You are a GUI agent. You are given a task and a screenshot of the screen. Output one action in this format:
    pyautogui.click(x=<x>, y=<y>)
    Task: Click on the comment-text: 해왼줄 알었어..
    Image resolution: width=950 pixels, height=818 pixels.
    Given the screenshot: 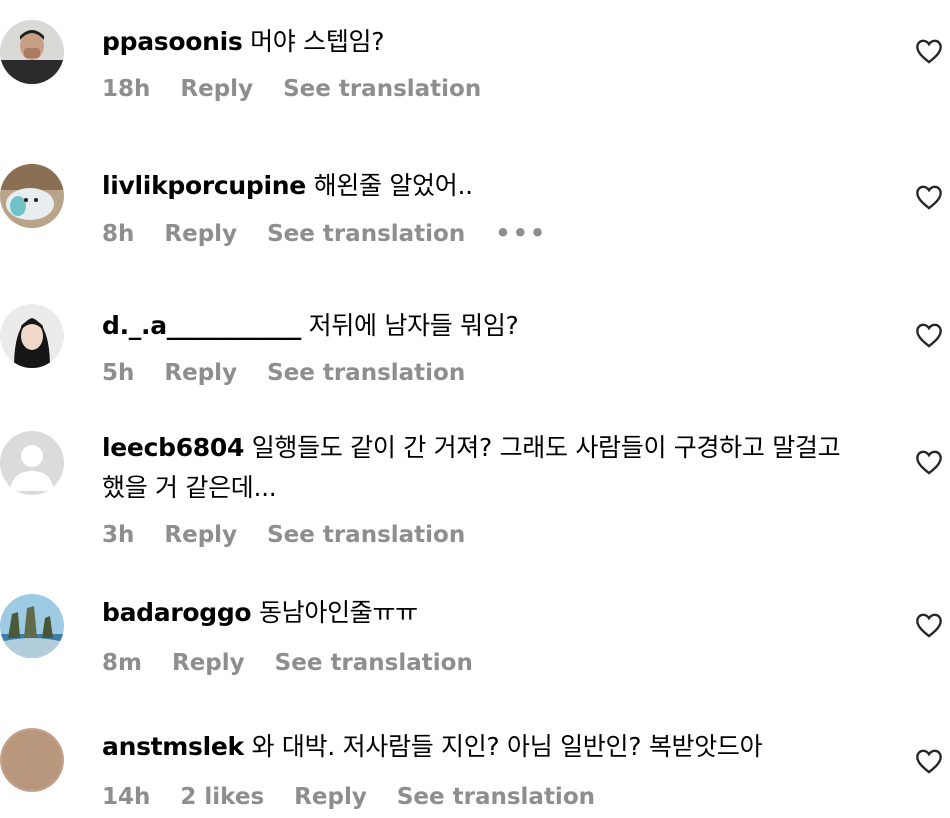 What is the action you would take?
    pyautogui.click(x=393, y=185)
    